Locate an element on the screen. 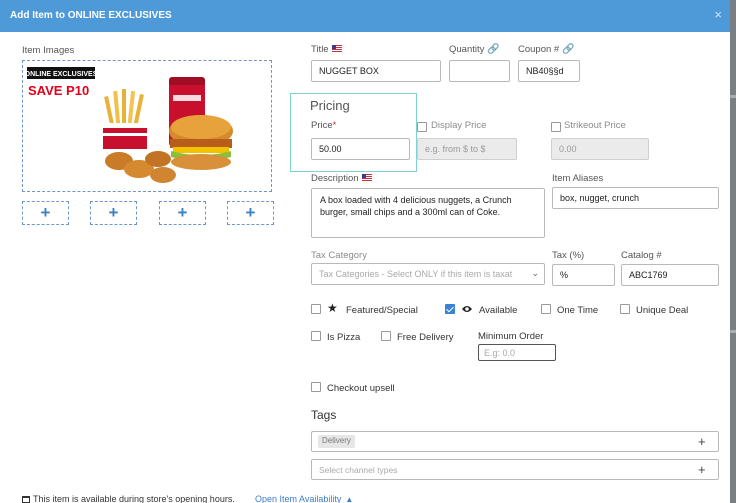 The height and width of the screenshot is (503, 736). tax-category-label: Tax Category is located at coordinates (339, 255).